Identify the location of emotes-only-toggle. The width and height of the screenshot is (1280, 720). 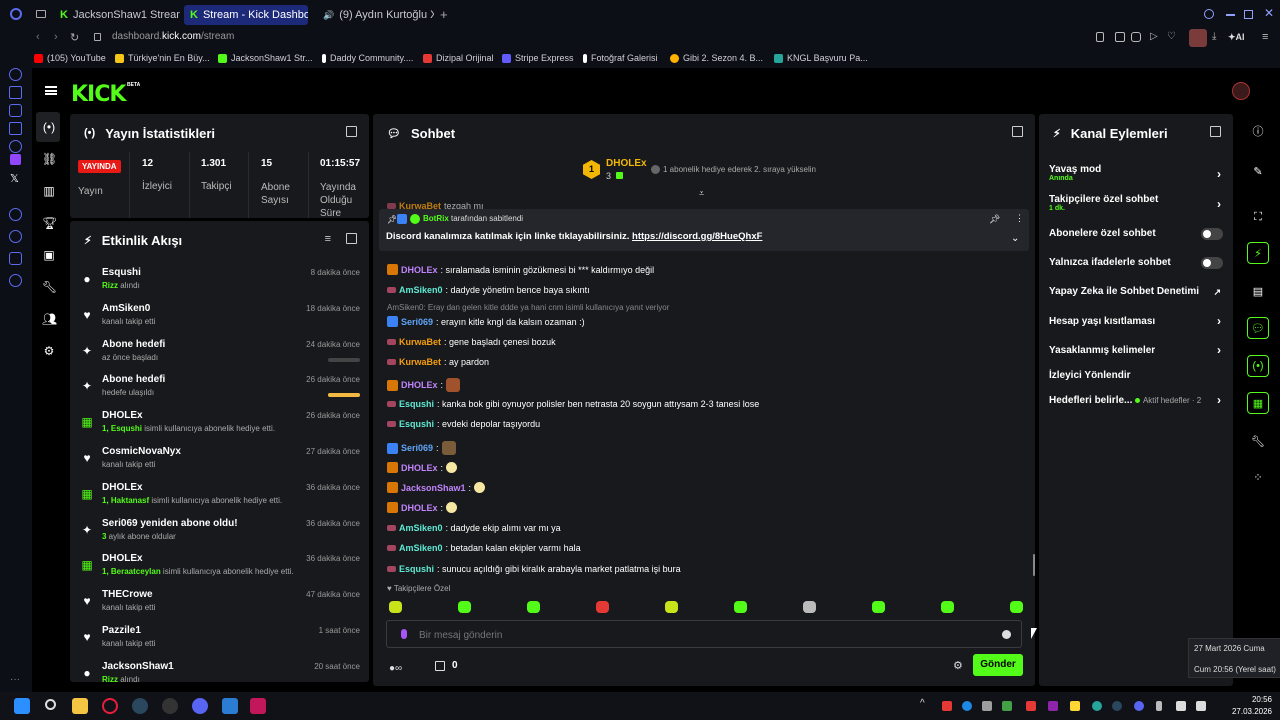
(1212, 263).